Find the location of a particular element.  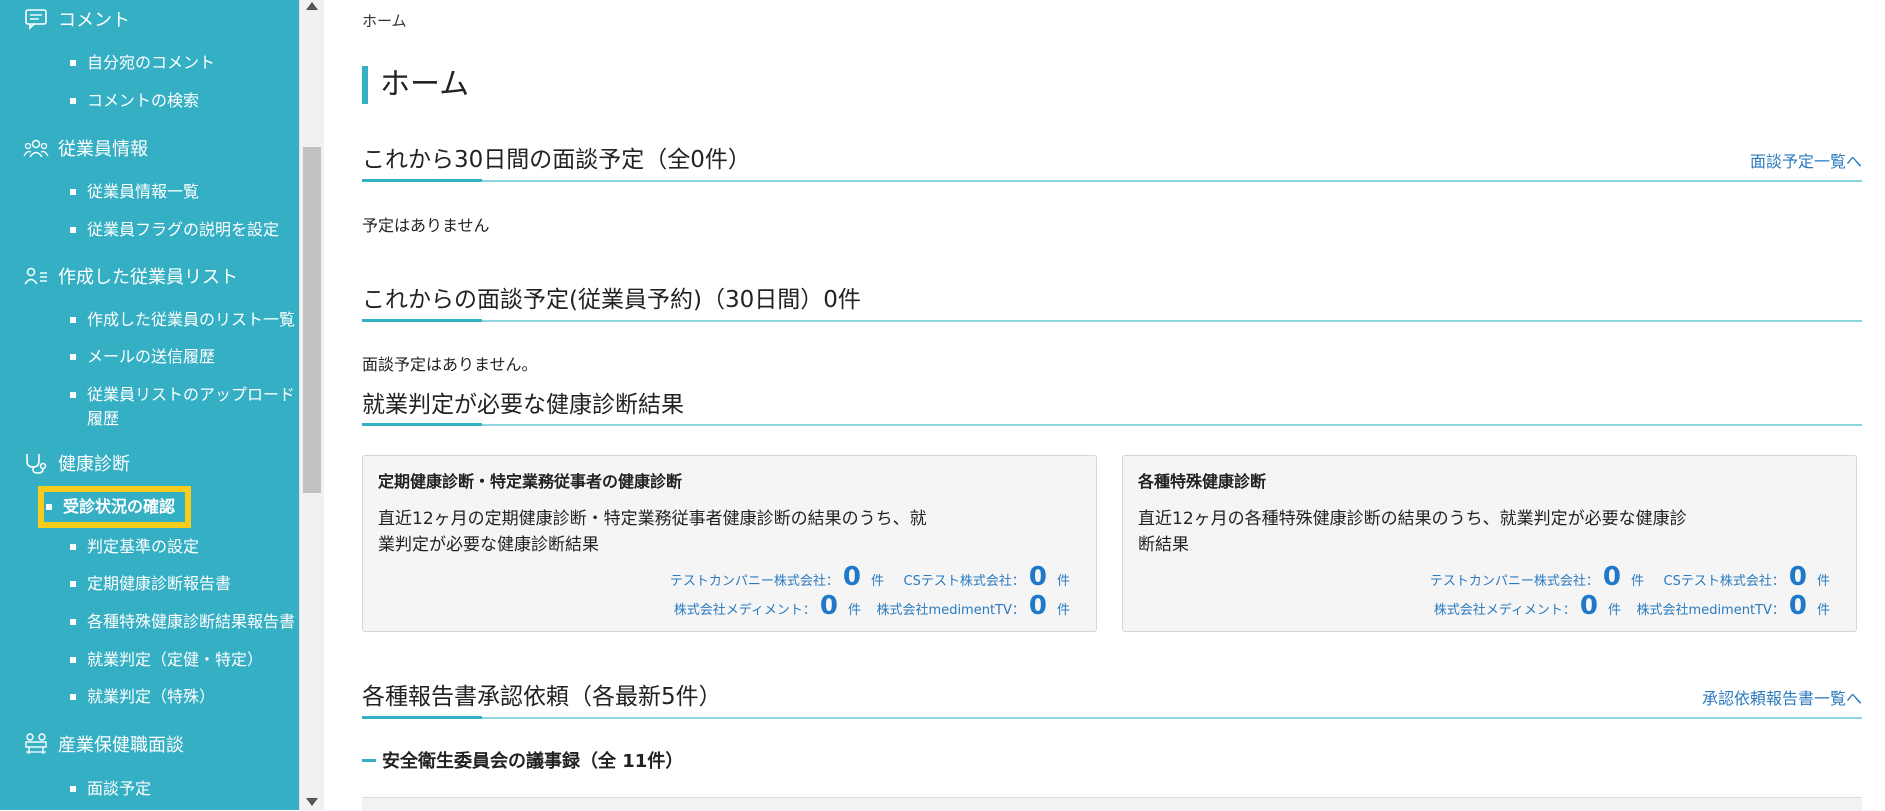

upcoming-meetings-heading: これから30日間の面談予定（全0件） is located at coordinates (1112, 161).